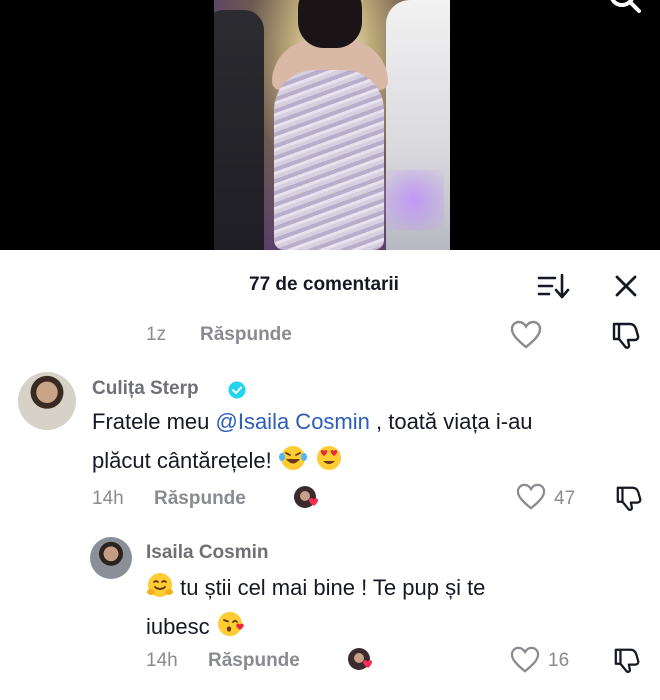  Describe the element at coordinates (293, 421) in the screenshot. I see `mention-link: @Isaila Cosmin` at that location.